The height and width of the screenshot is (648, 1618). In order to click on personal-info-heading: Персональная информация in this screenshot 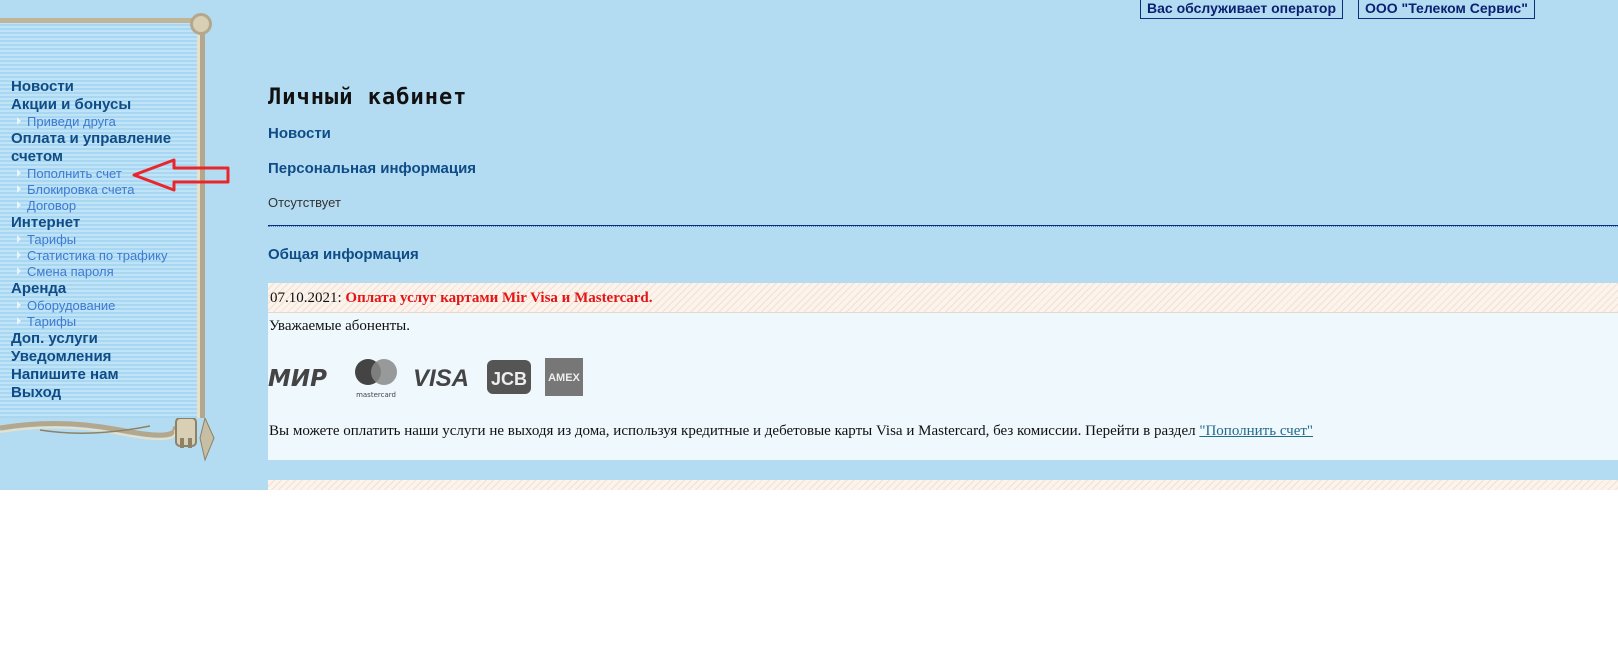, I will do `click(372, 168)`.